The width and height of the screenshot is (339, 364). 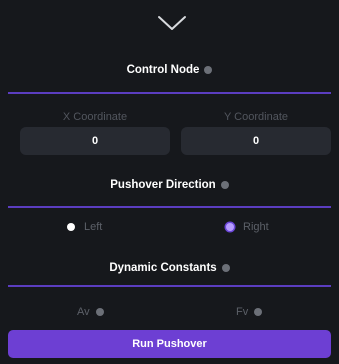 I want to click on direction-radio-left: Left, so click(x=84, y=227).